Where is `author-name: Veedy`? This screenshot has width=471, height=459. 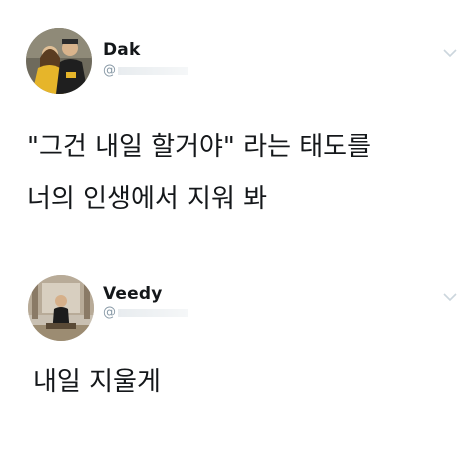
author-name: Veedy is located at coordinates (133, 294).